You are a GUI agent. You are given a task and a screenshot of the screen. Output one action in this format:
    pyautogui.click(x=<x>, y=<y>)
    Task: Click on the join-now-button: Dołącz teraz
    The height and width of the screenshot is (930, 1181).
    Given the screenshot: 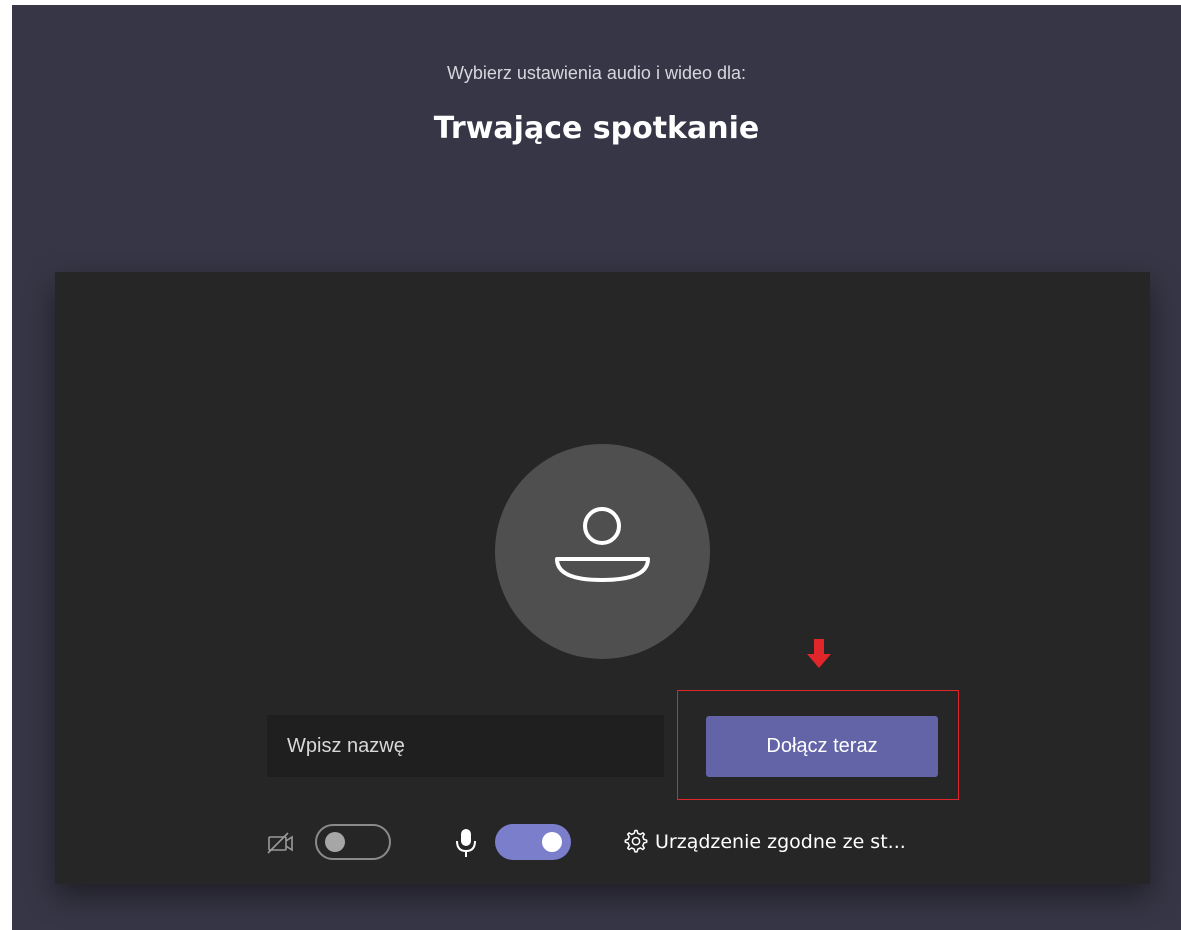 What is the action you would take?
    pyautogui.click(x=822, y=746)
    